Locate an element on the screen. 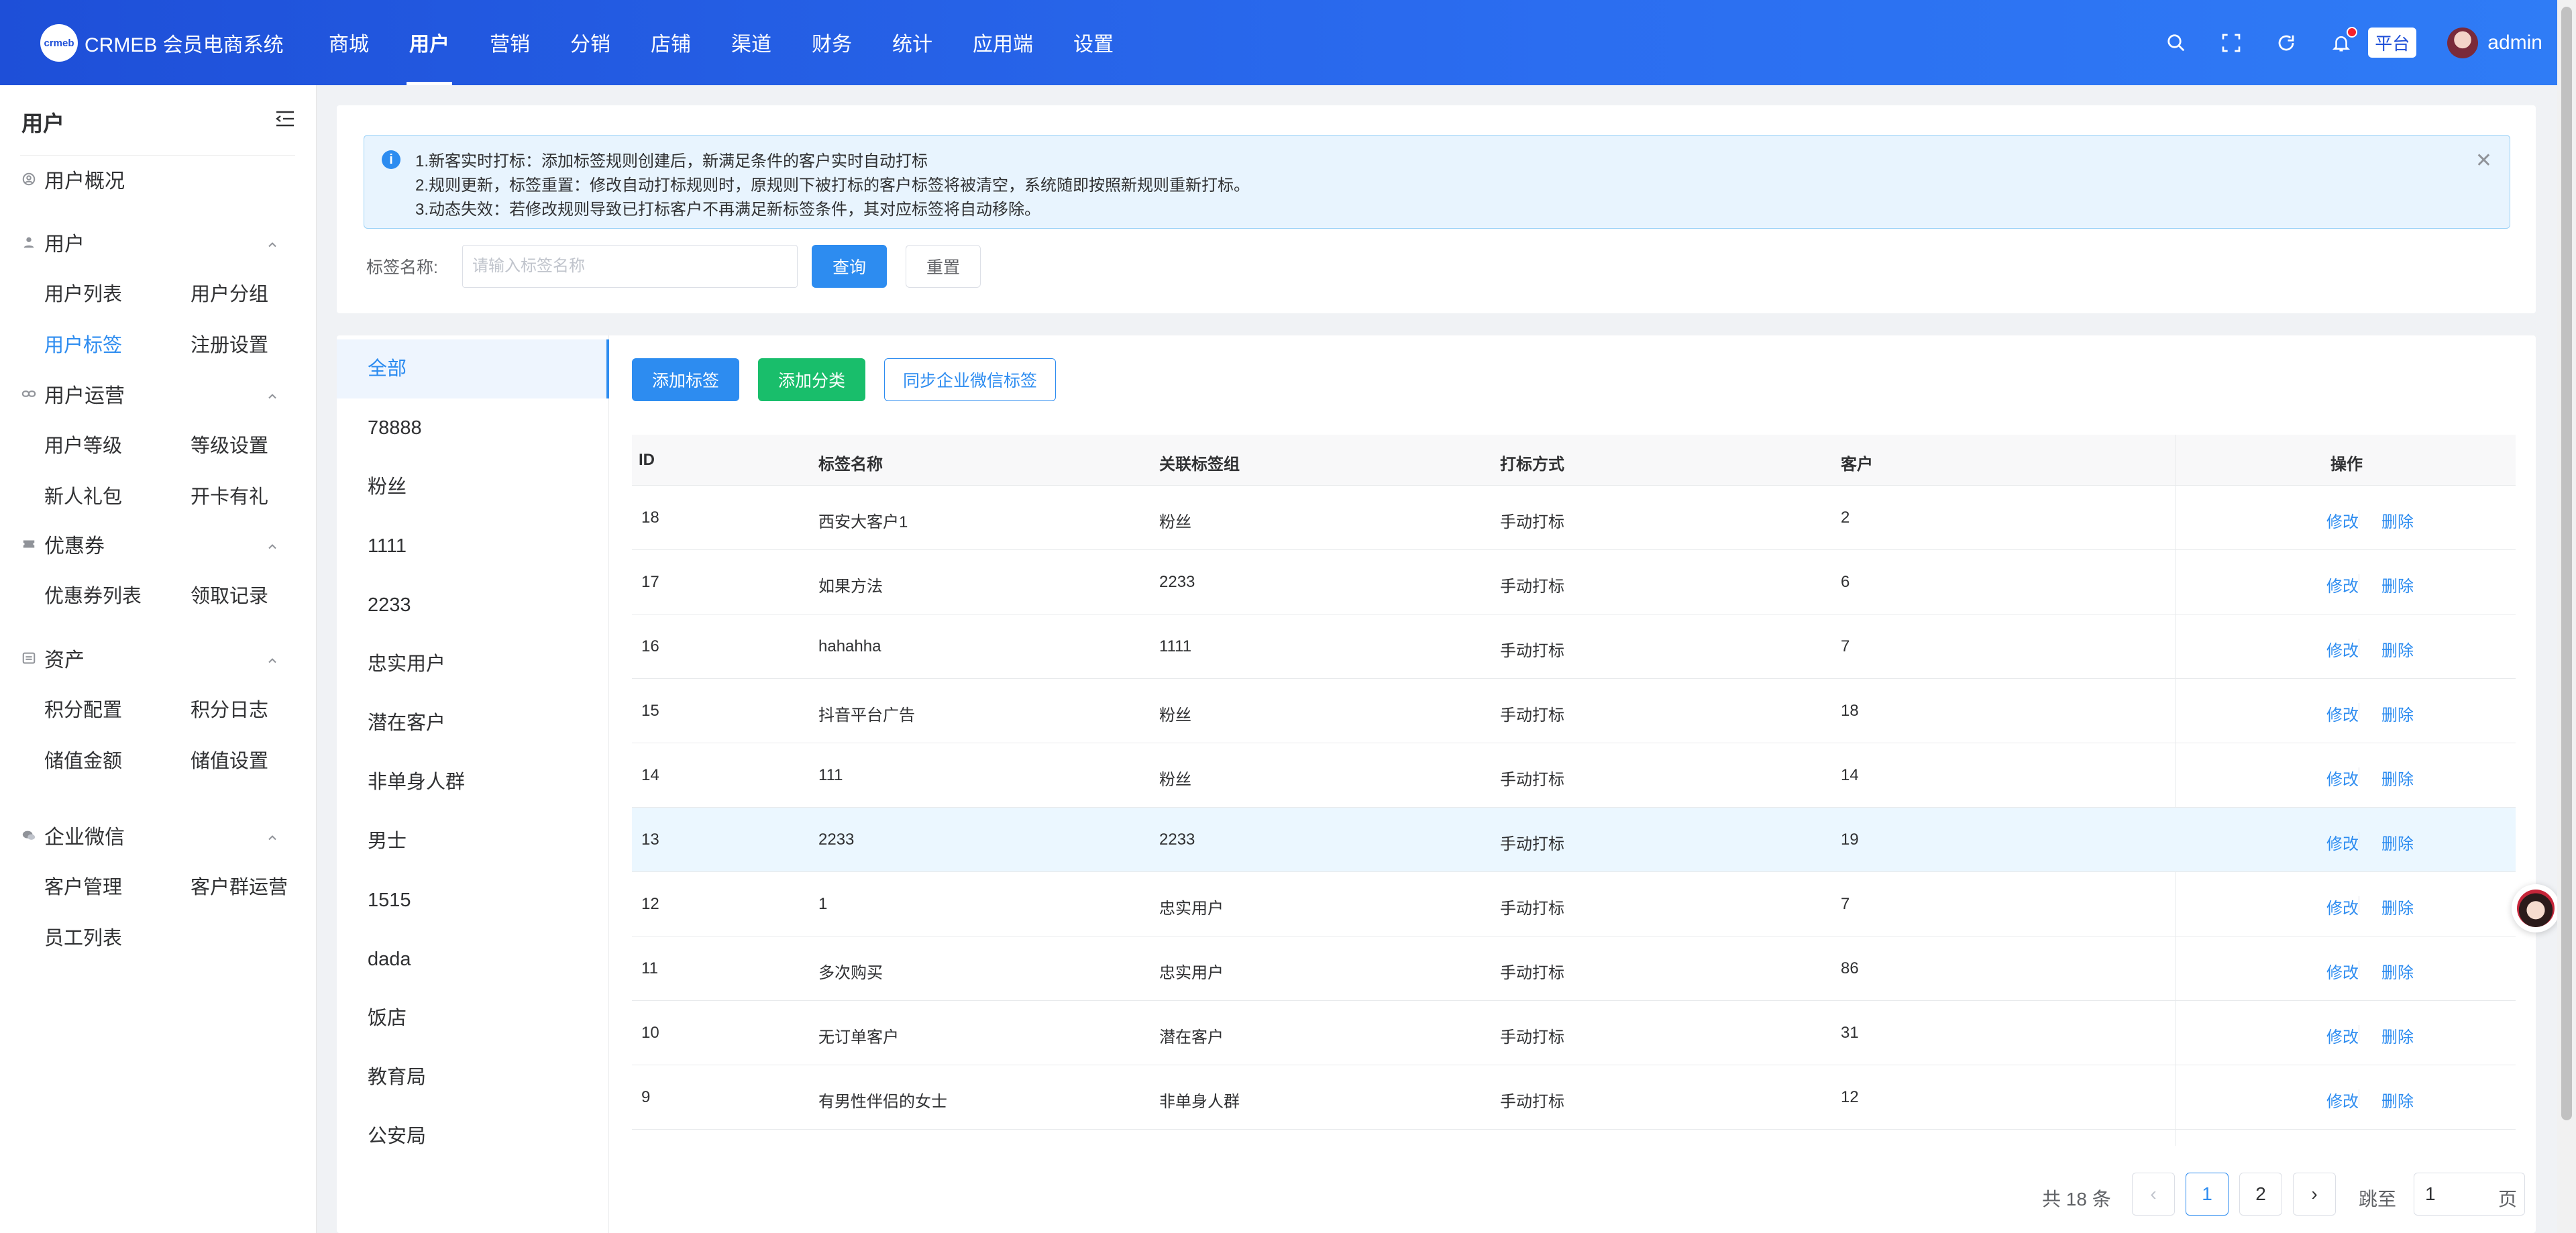  sidebar-item: 客户管理 is located at coordinates (83, 886).